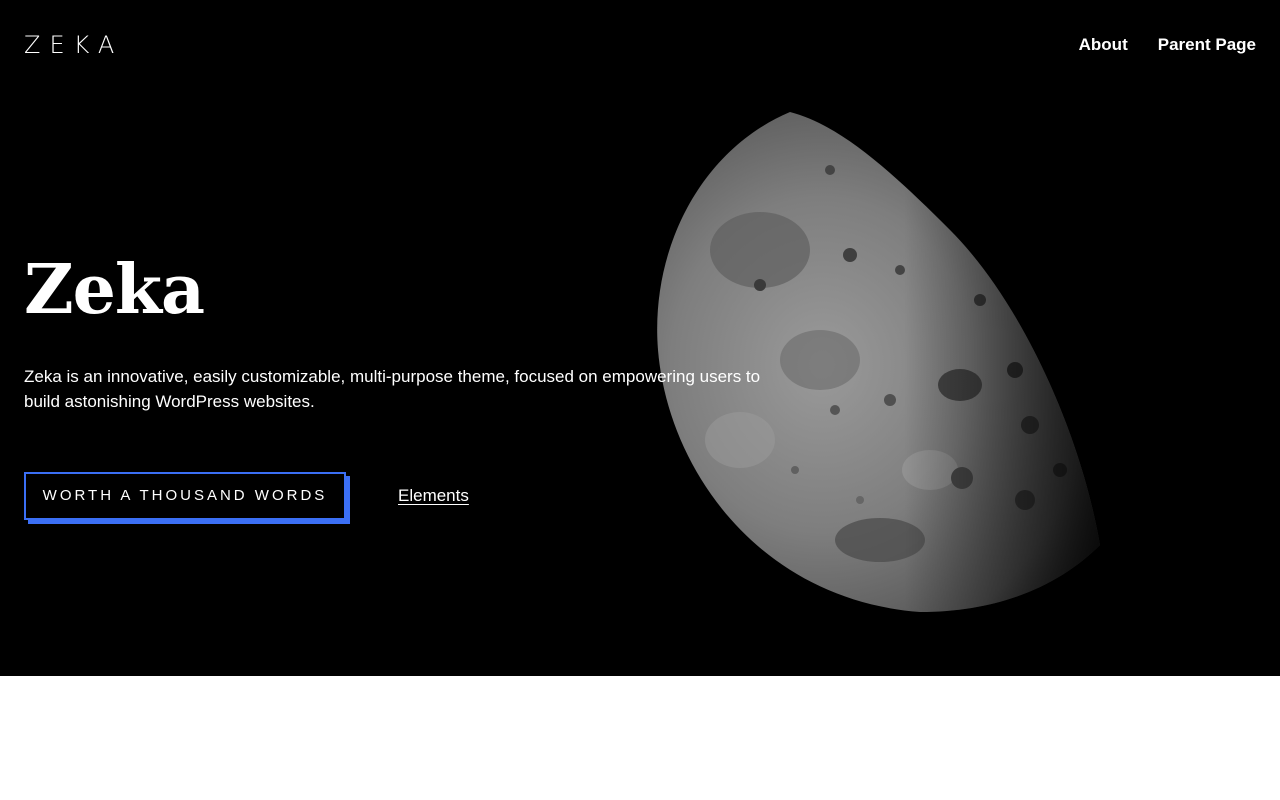 The image size is (1280, 800). I want to click on site-header: ZEKA About Parent Page, so click(640, 45).